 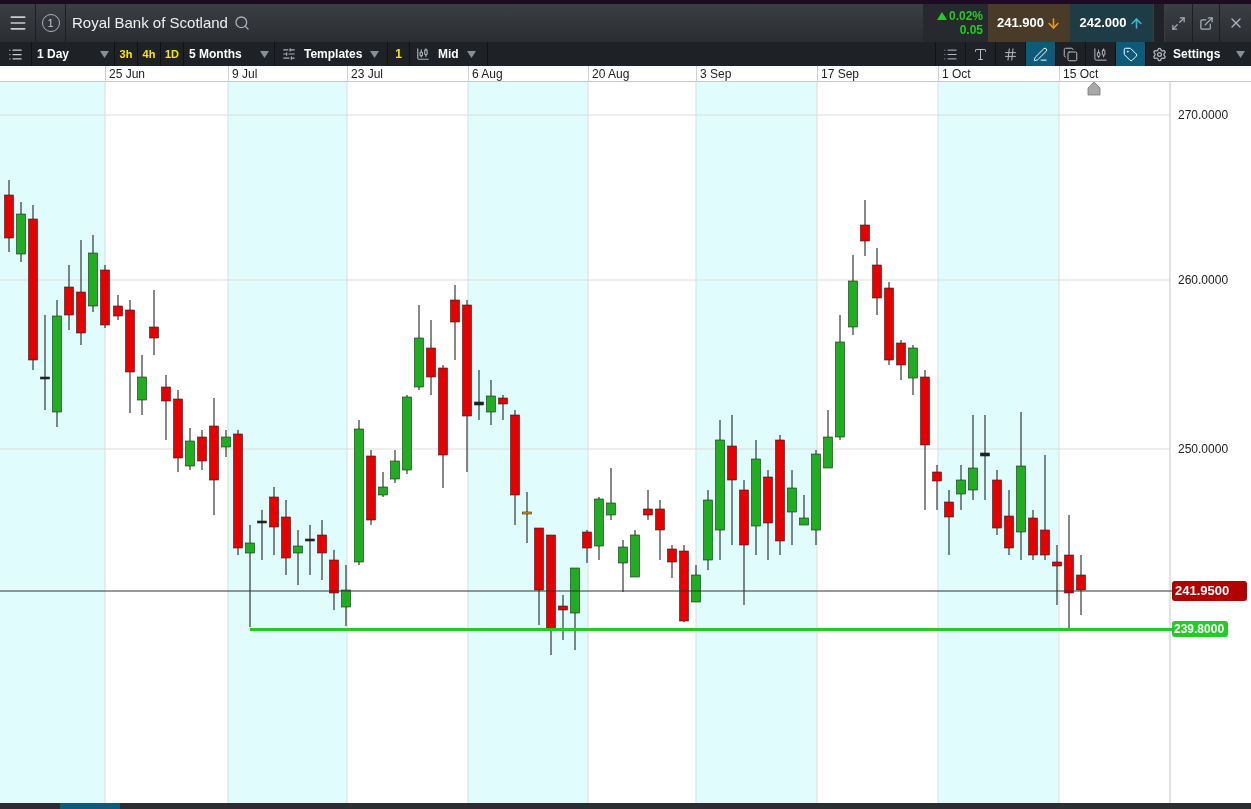 I want to click on line-price-label: 239.8000, so click(x=1200, y=629).